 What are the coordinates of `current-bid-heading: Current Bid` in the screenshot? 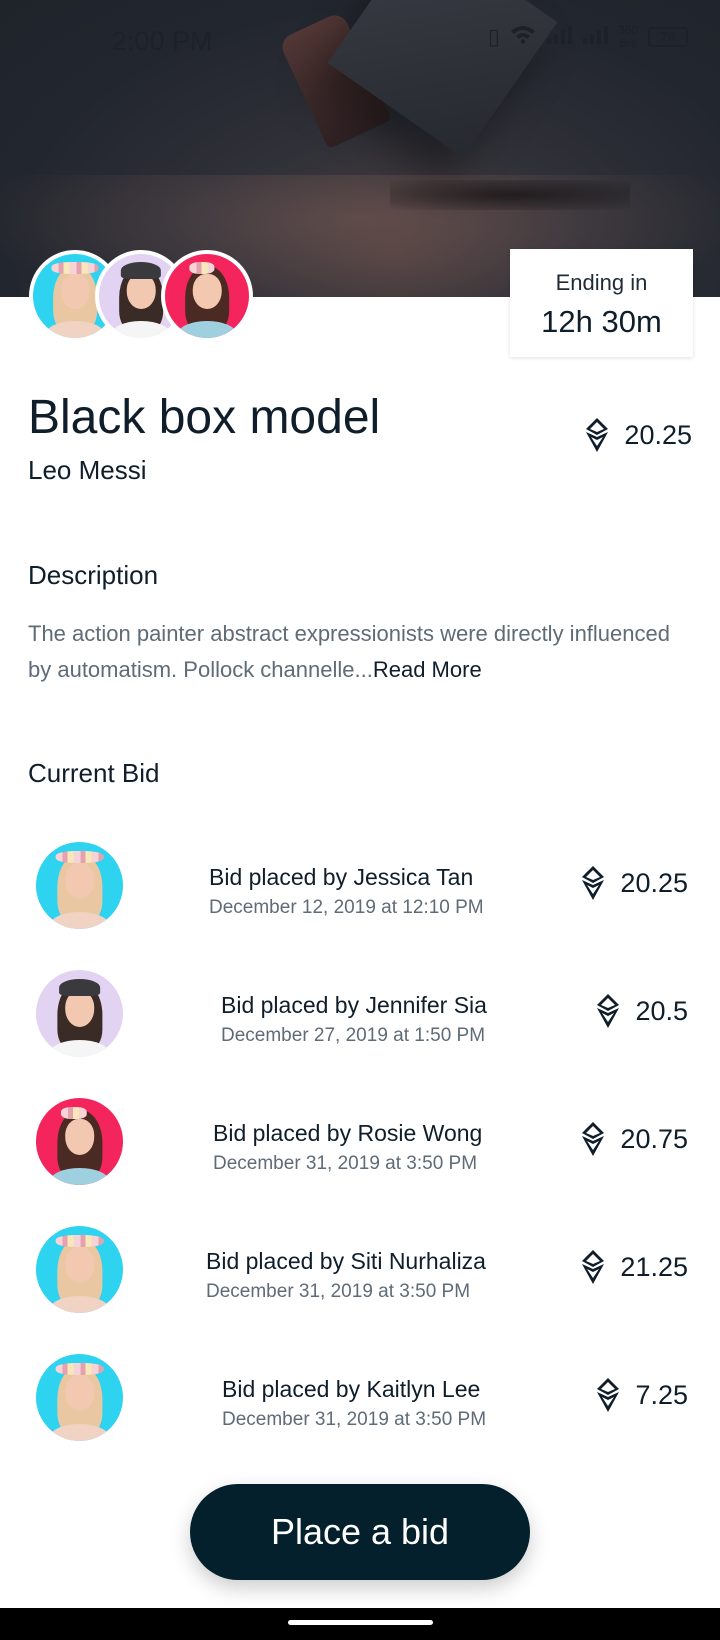 It's located at (94, 773).